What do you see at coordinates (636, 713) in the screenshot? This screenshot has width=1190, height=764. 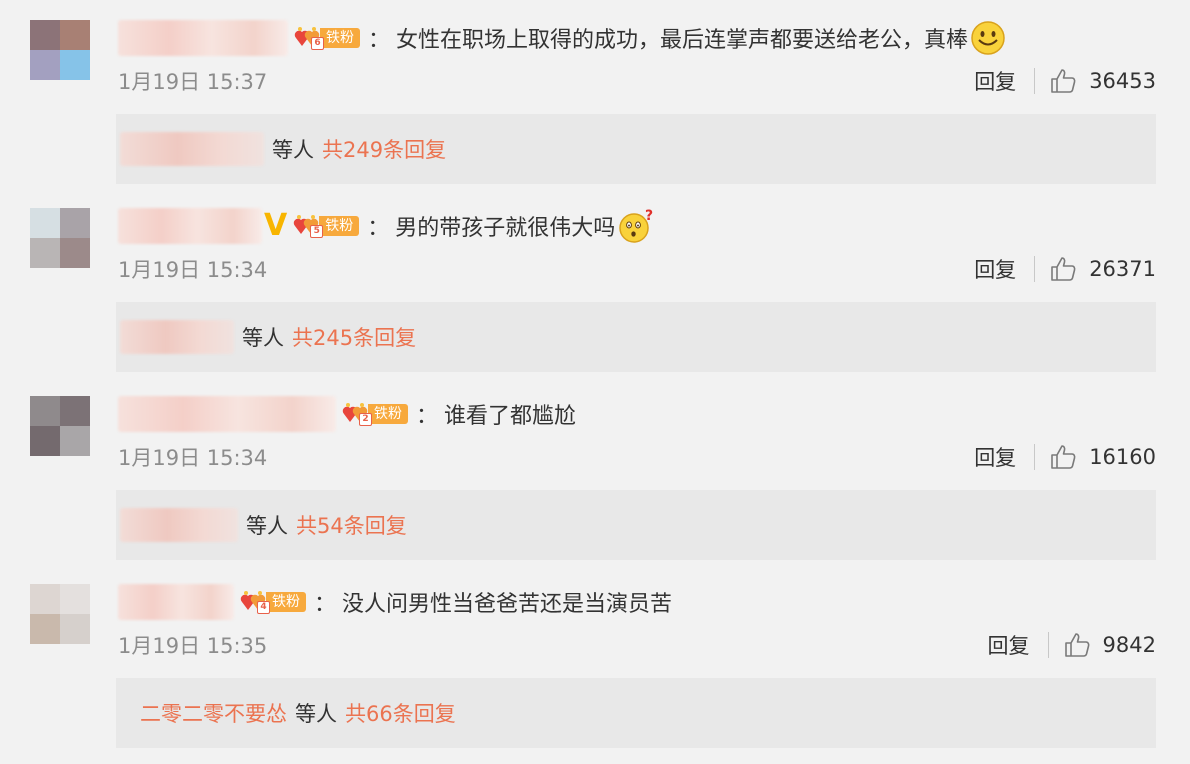 I see `replies-summary: 二零二零不要怂 等人 共66条回复` at bounding box center [636, 713].